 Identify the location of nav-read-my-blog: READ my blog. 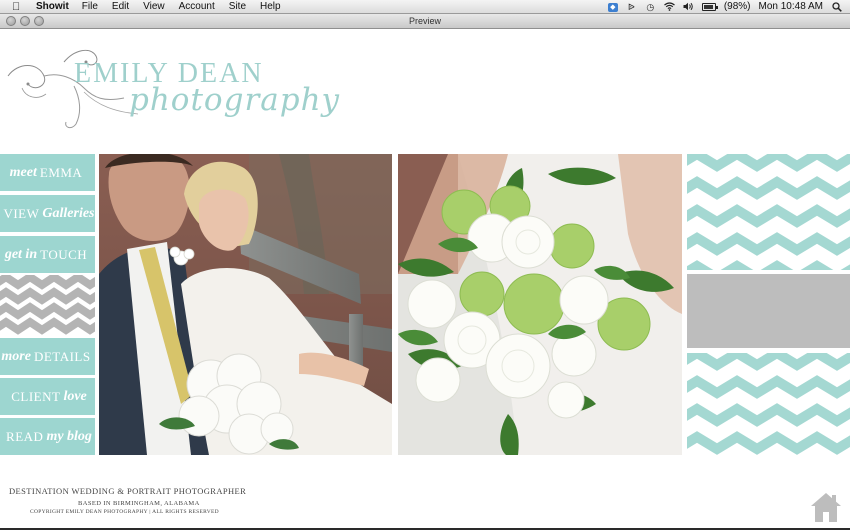
(47, 436).